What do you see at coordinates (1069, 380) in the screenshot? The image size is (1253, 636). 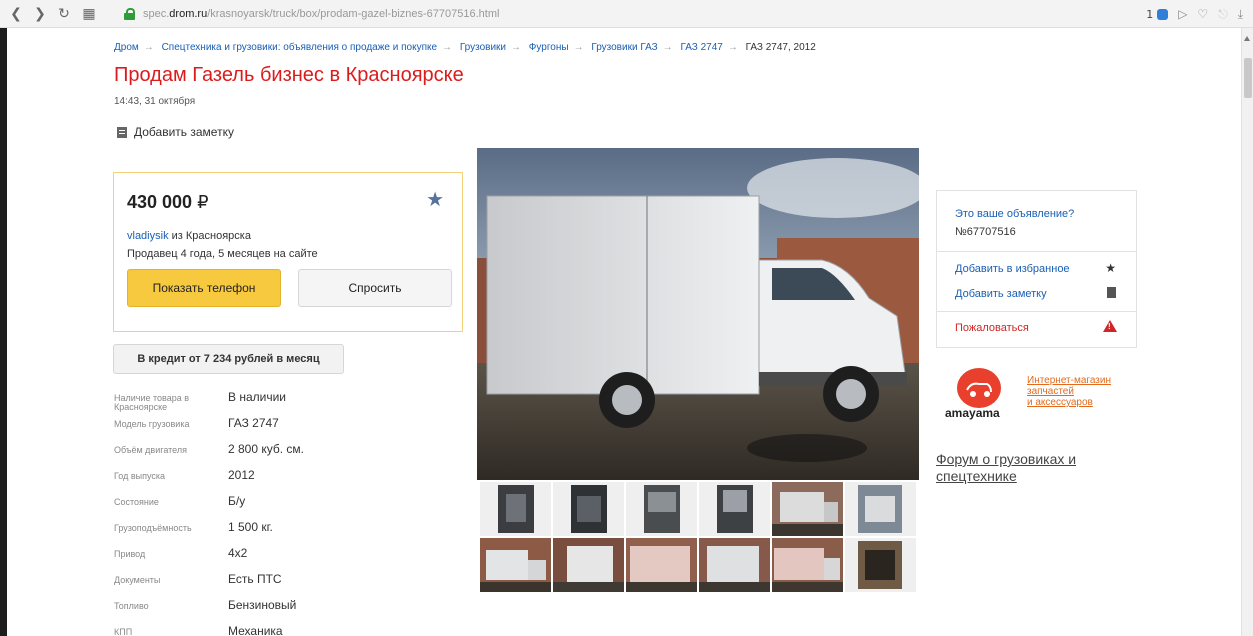 I see `amayama-link-line: Интернет-магазин` at bounding box center [1069, 380].